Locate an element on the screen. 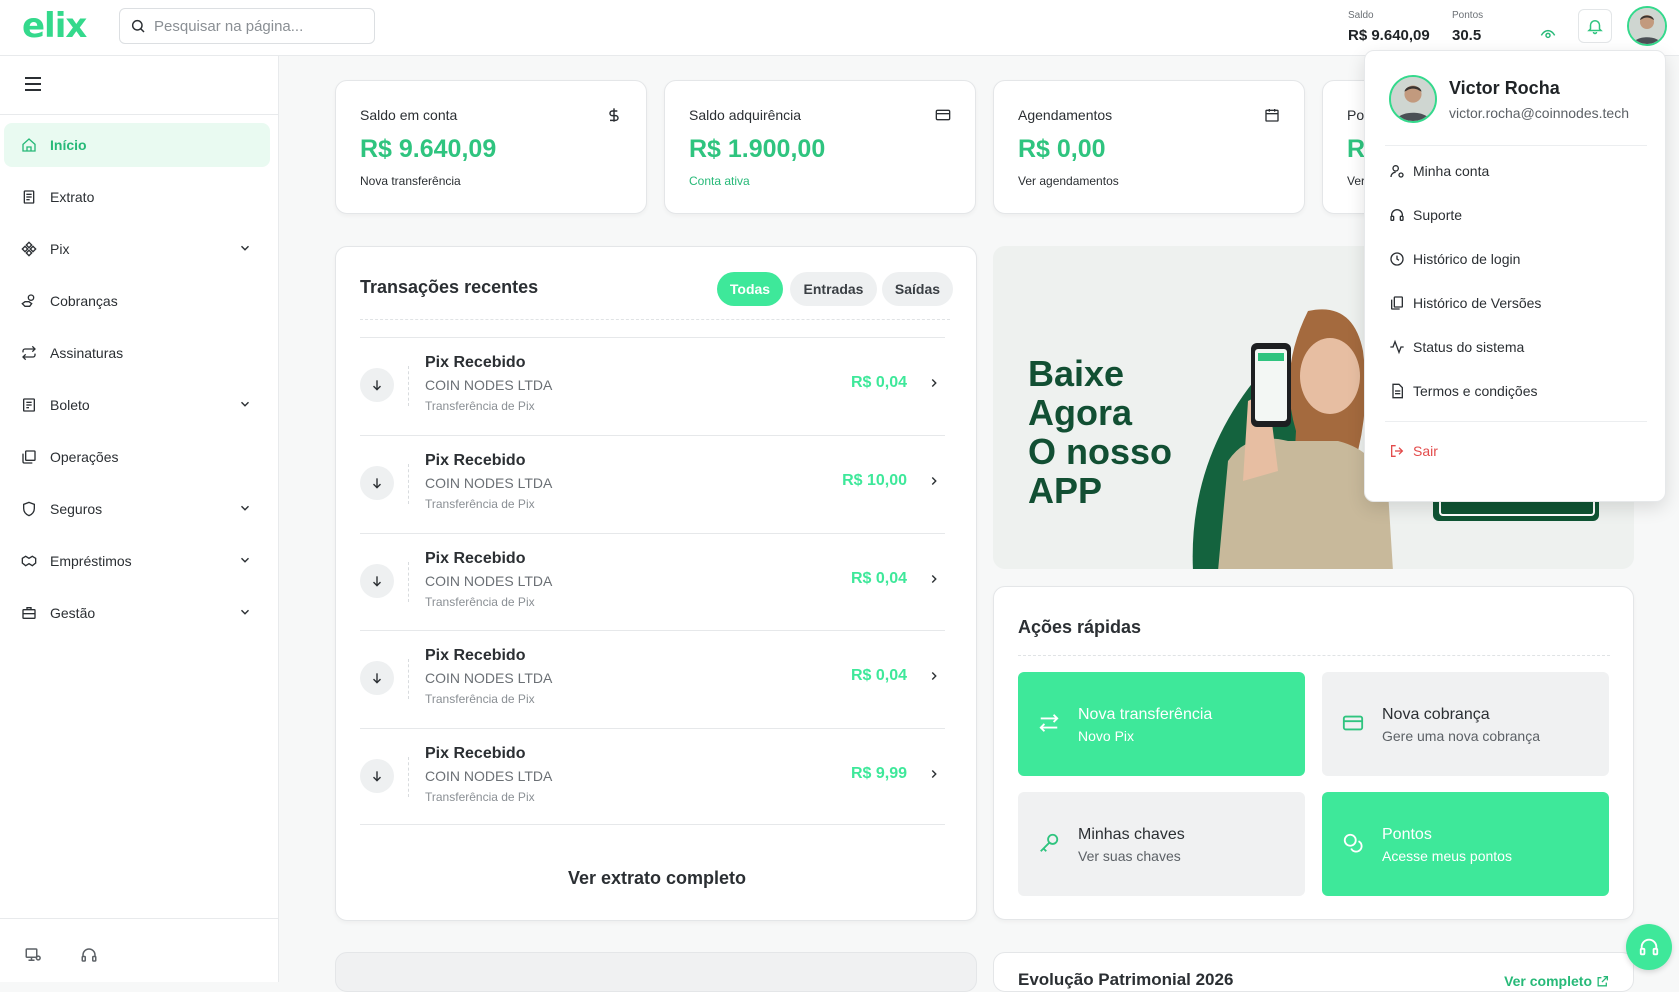  quick-action-title: Nova cobrança is located at coordinates (1436, 714).